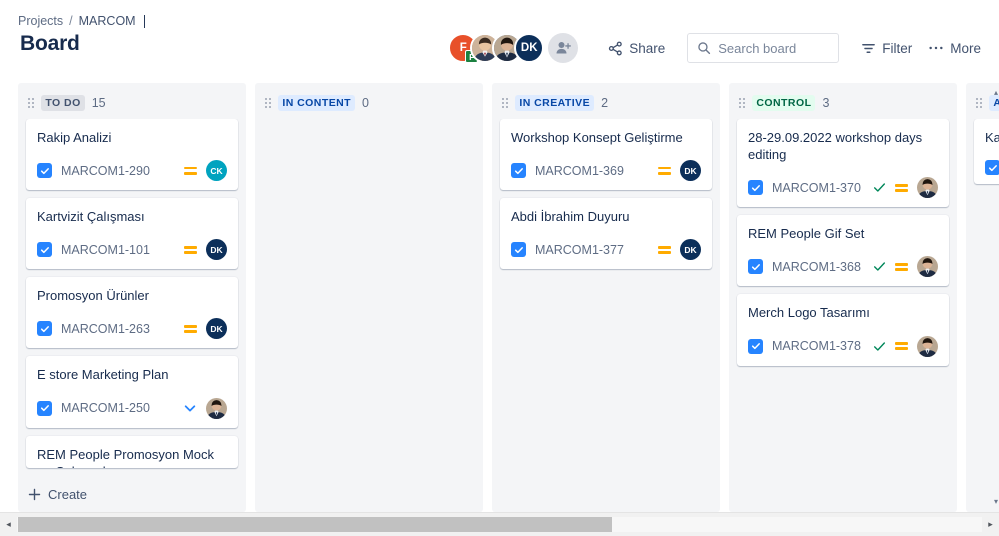 Image resolution: width=999 pixels, height=536 pixels. Describe the element at coordinates (108, 21) in the screenshot. I see `breadcrumb-marcom: MARCOM` at that location.